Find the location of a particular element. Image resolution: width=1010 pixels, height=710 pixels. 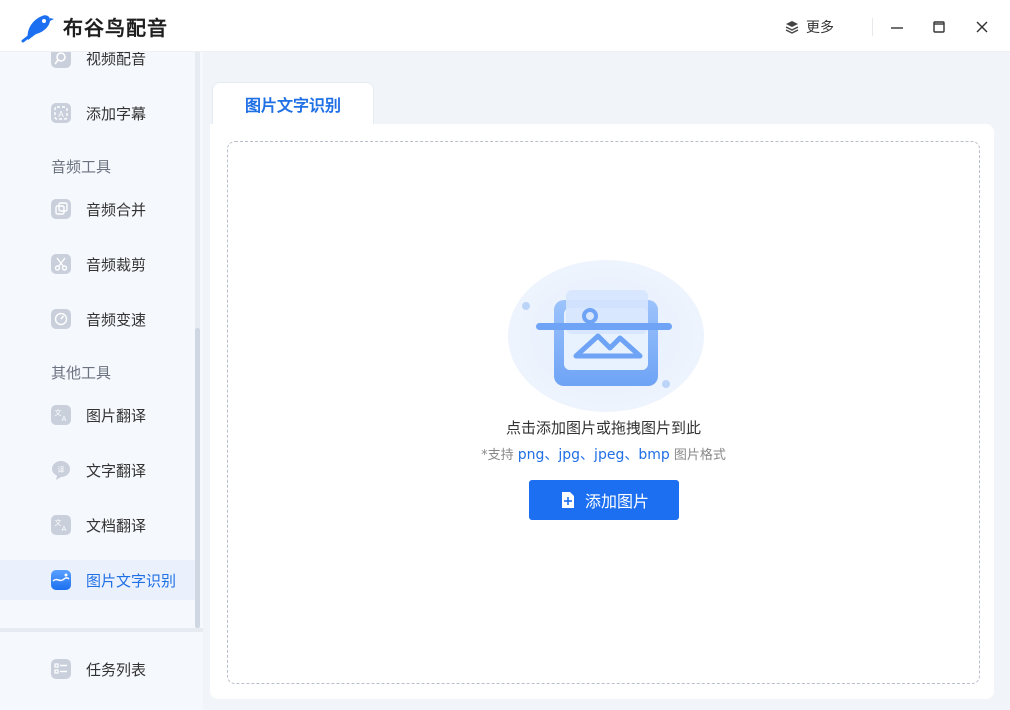

sidebar-item-add-subtitle: A 添加字幕 is located at coordinates (97, 113).